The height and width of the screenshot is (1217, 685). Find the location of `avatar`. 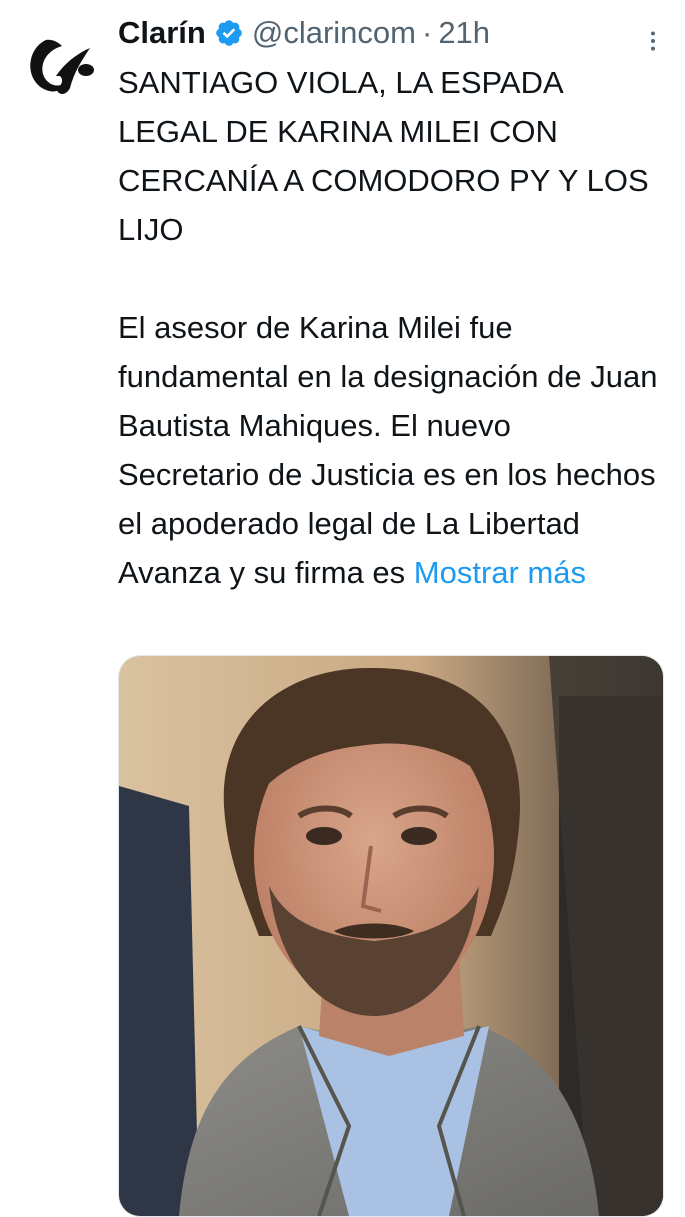

avatar is located at coordinates (62, 64).